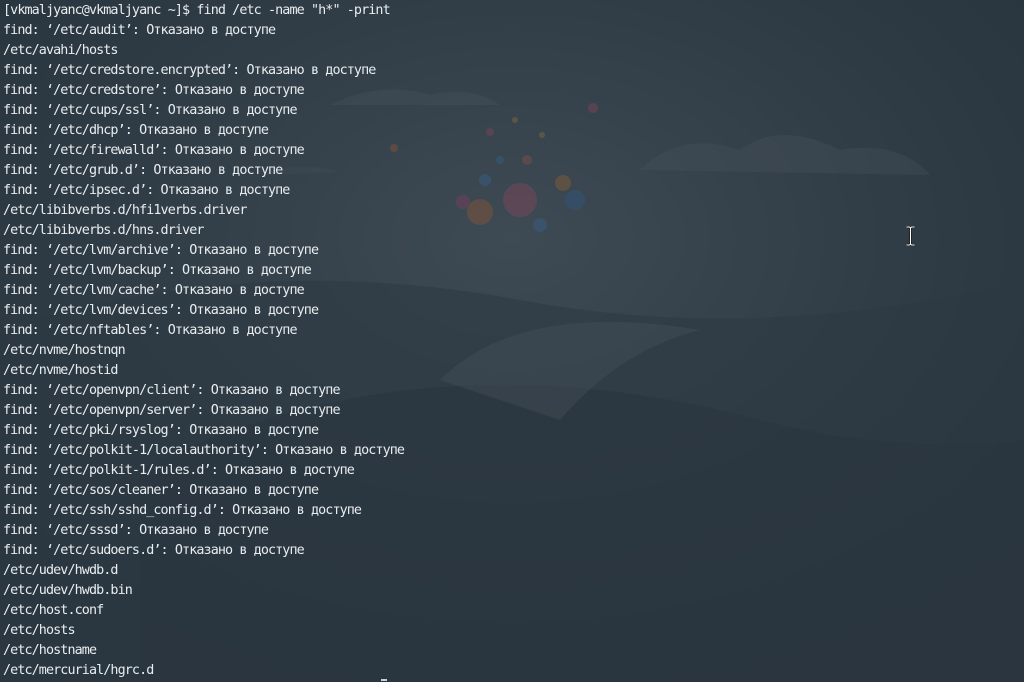  What do you see at coordinates (60, 370) in the screenshot?
I see `terminal-output-line: /etc/nvme/hostid` at bounding box center [60, 370].